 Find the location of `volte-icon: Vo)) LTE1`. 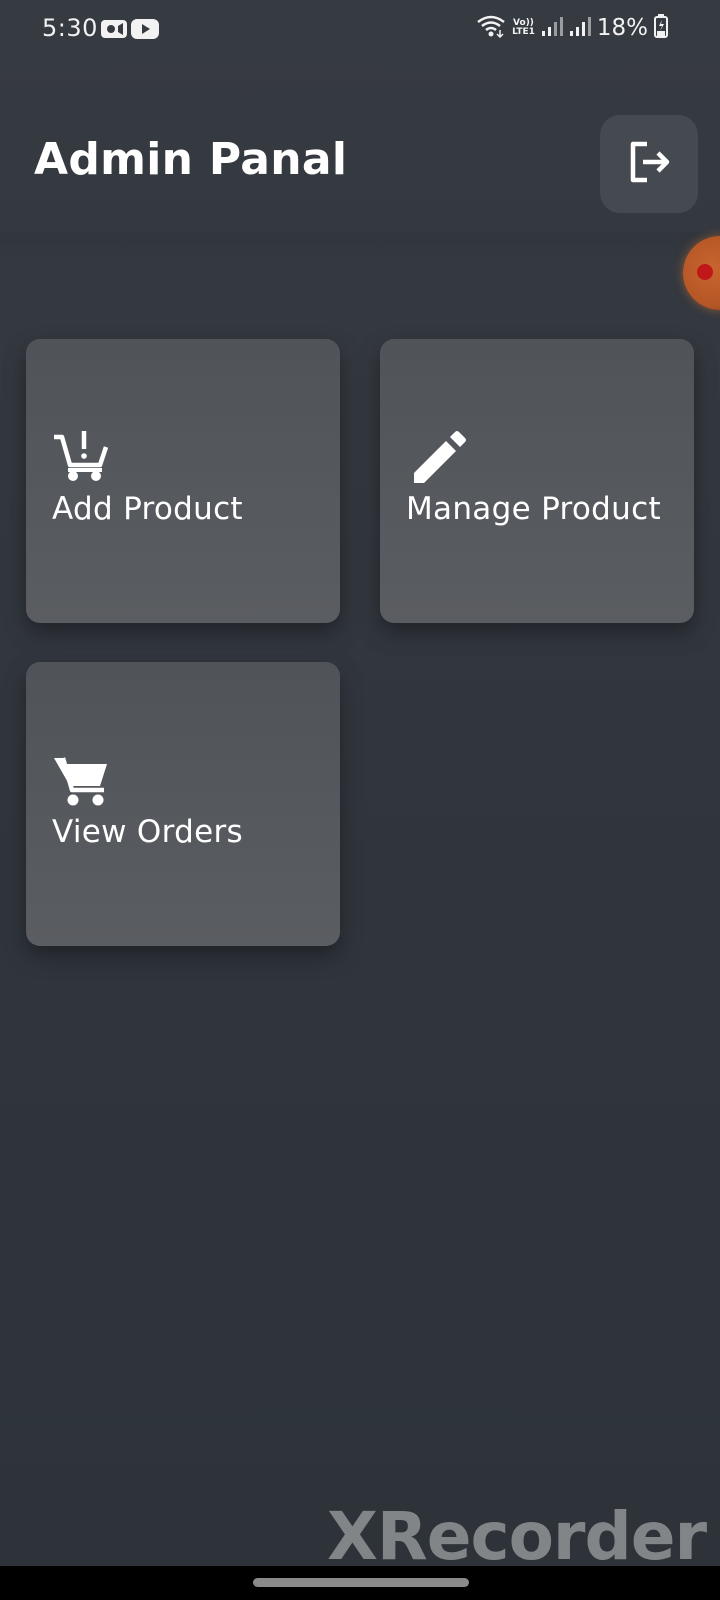

volte-icon: Vo)) LTE1 is located at coordinates (523, 27).